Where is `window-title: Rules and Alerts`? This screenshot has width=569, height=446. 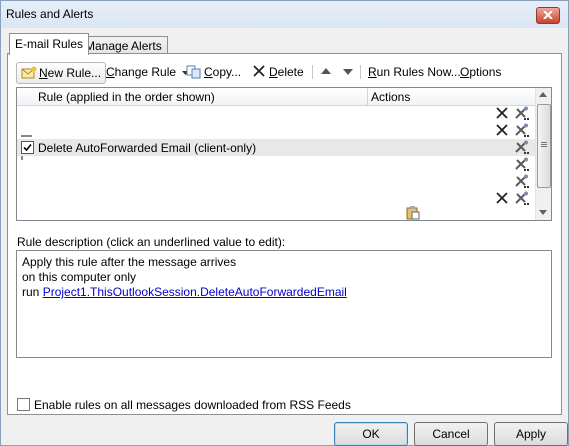
window-title: Rules and Alerts is located at coordinates (50, 14).